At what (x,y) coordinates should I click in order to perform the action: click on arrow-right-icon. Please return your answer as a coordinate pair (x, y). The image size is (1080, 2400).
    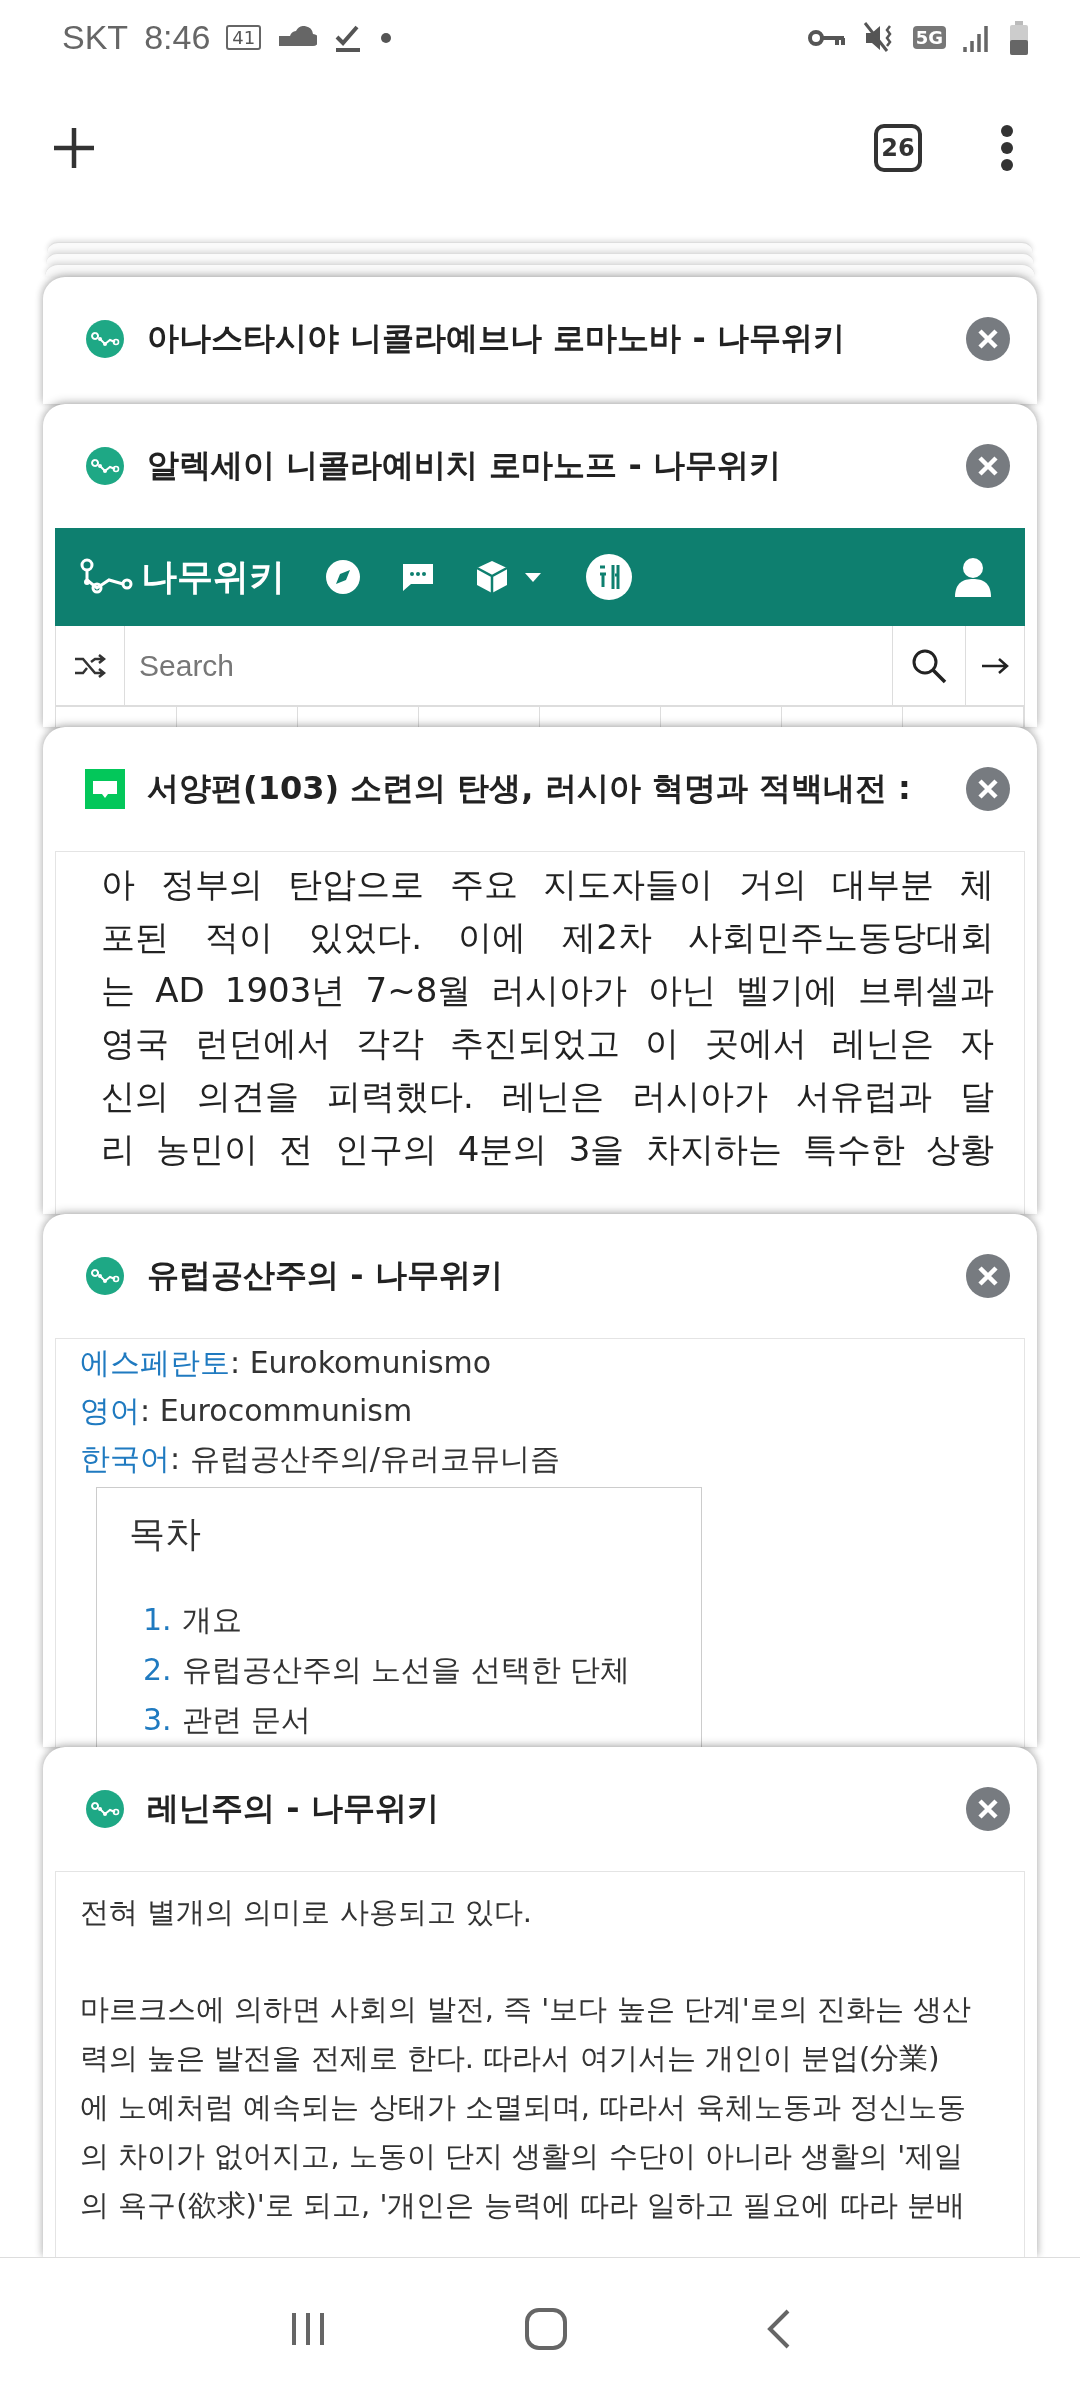
    Looking at the image, I should click on (995, 665).